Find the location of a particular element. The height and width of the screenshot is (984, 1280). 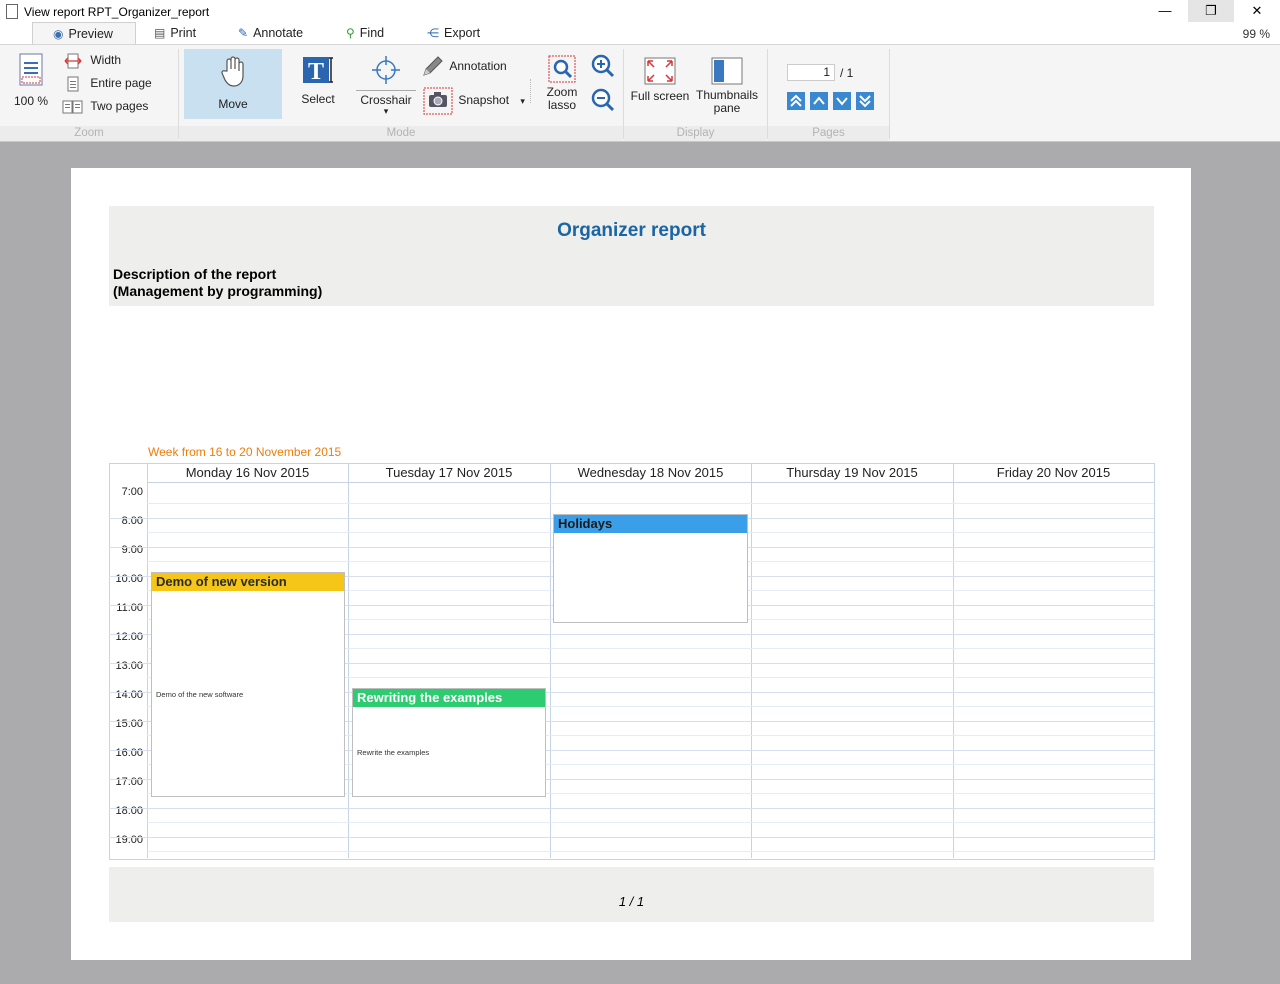

document-icon is located at coordinates (12, 11).